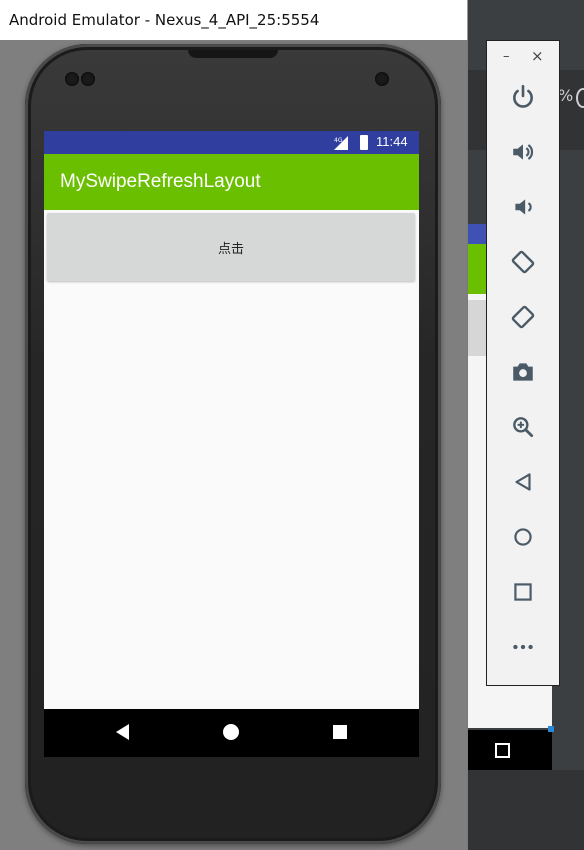 This screenshot has height=850, width=584. I want to click on volume-up-icon, so click(523, 152).